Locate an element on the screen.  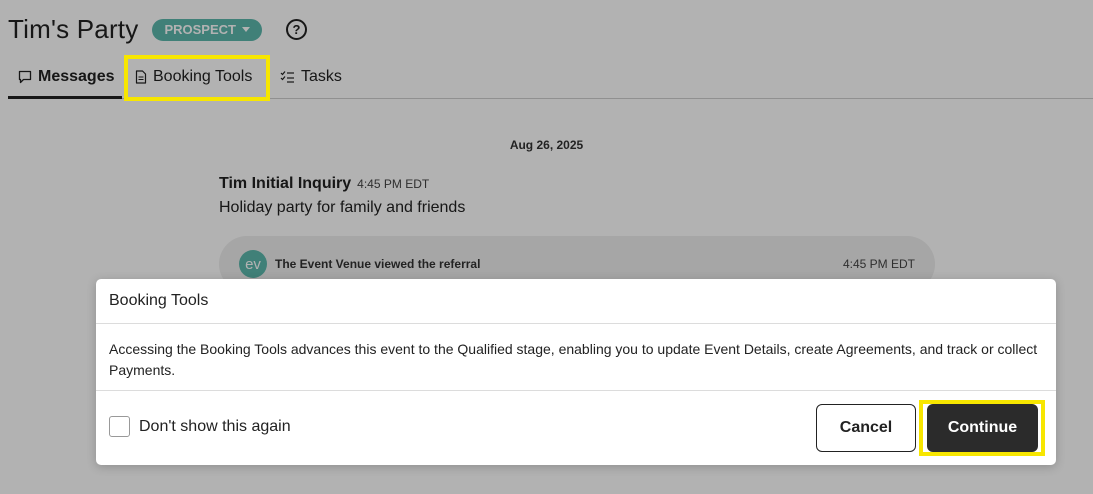
highlight-frame-continue is located at coordinates (982, 428).